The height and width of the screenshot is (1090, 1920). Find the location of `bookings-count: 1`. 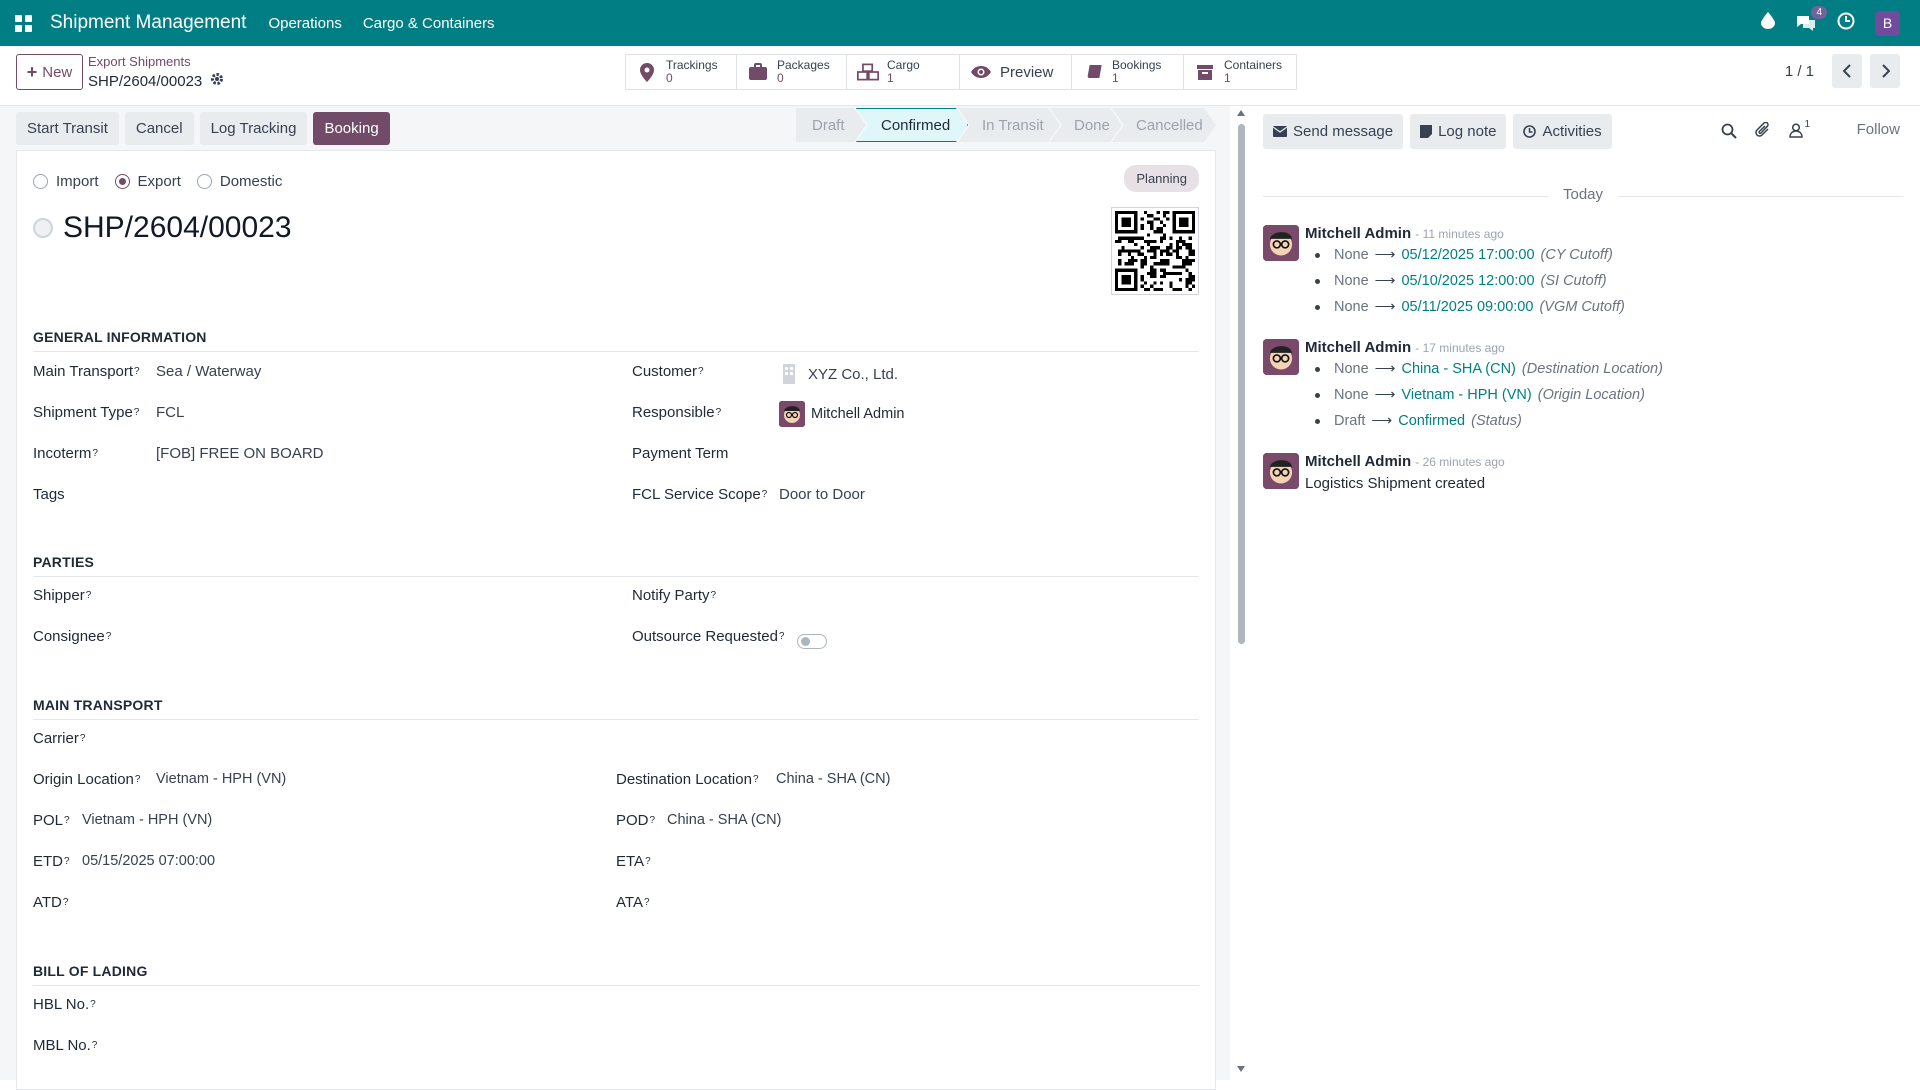

bookings-count: 1 is located at coordinates (1115, 78).